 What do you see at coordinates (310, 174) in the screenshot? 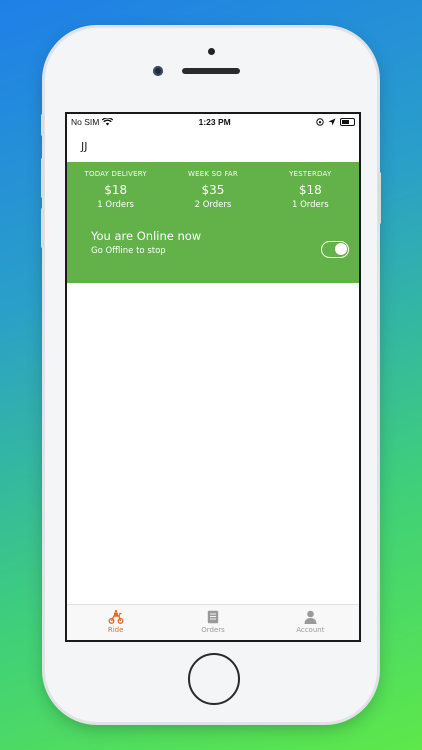
I see `stat-label: YESTERDAY` at bounding box center [310, 174].